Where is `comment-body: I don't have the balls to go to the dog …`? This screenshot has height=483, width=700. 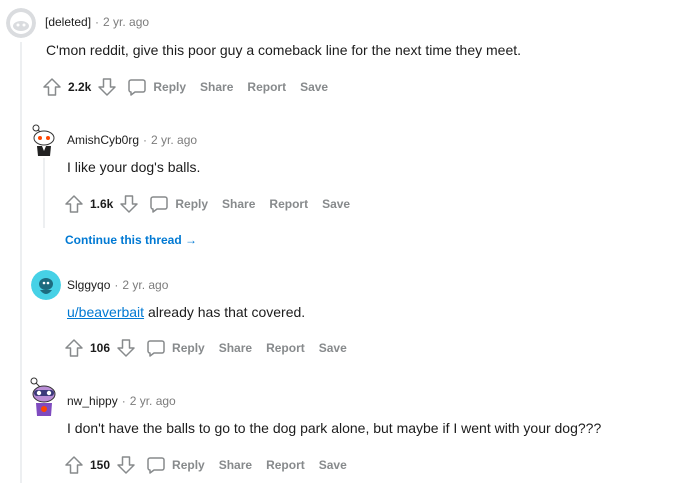
comment-body: I don't have the balls to go to the dog … is located at coordinates (334, 428).